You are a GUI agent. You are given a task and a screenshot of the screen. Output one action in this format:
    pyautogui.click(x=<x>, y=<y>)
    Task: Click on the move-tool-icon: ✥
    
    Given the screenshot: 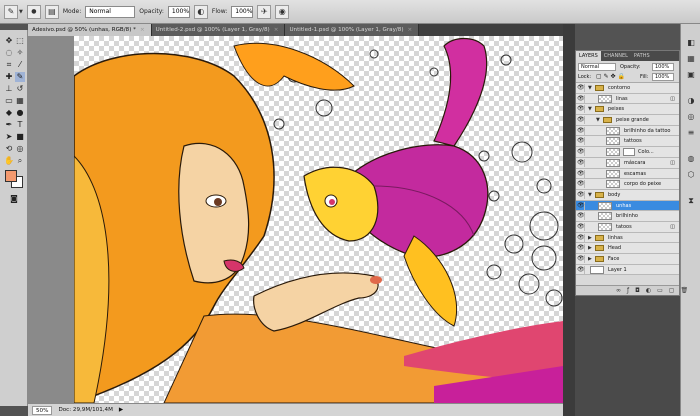 What is the action you would take?
    pyautogui.click(x=9, y=41)
    